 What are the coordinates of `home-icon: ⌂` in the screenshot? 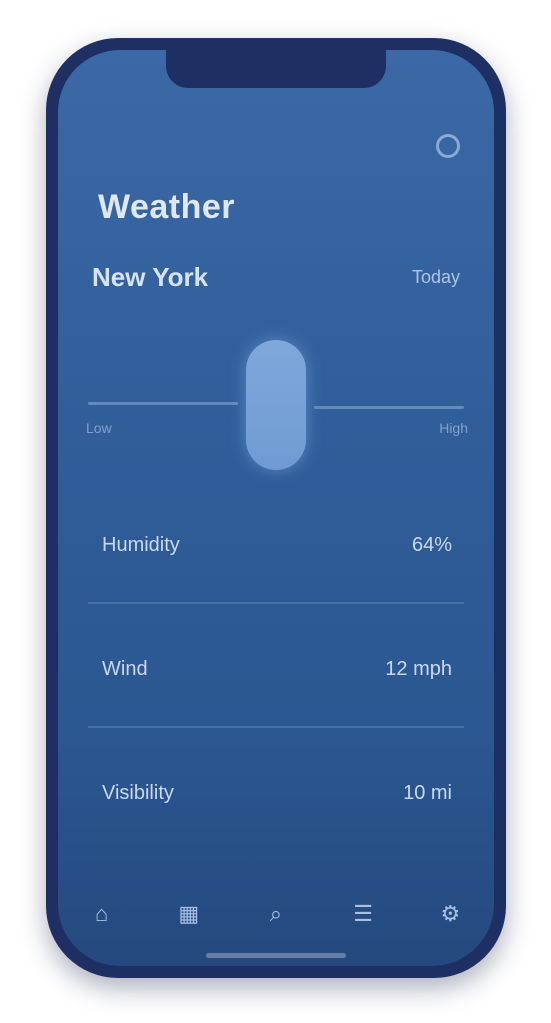 It's located at (101, 913).